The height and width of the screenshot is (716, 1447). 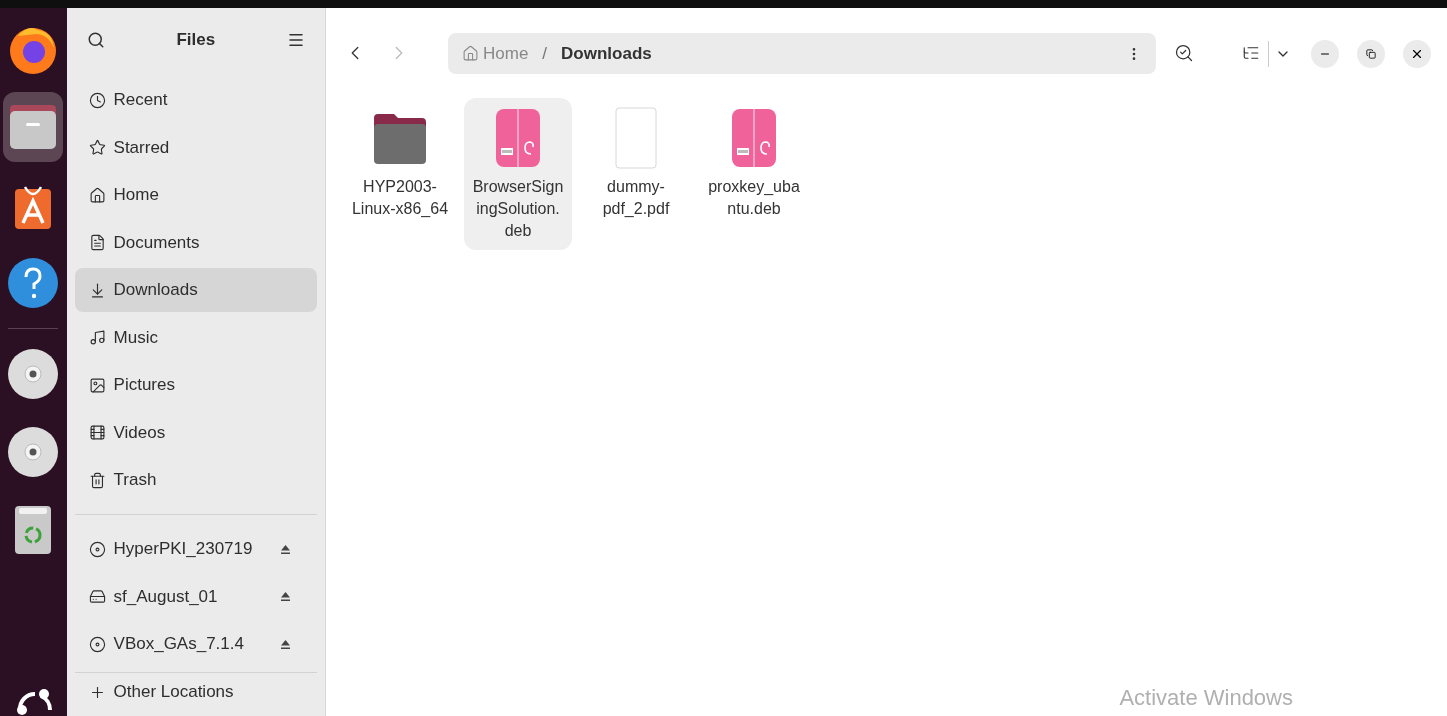 I want to click on file-item: HYP2003- Linux-x86_64, so click(x=400, y=163).